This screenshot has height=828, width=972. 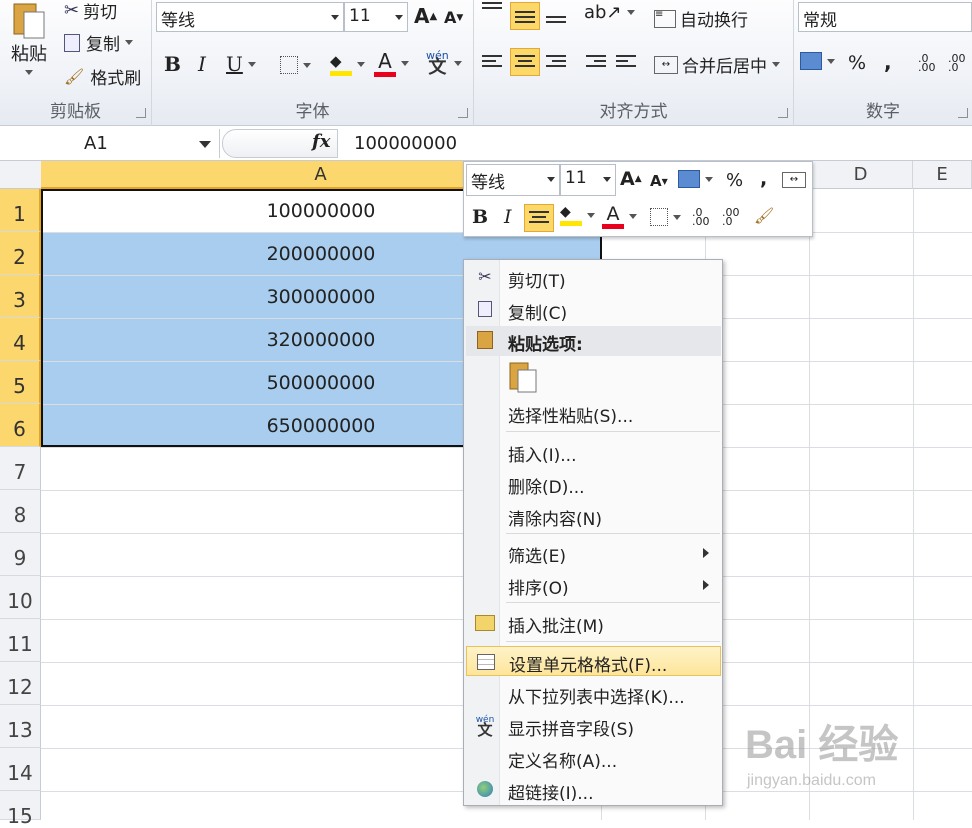 I want to click on menu-item-insert-comment: 插入批注(M), so click(x=593, y=623).